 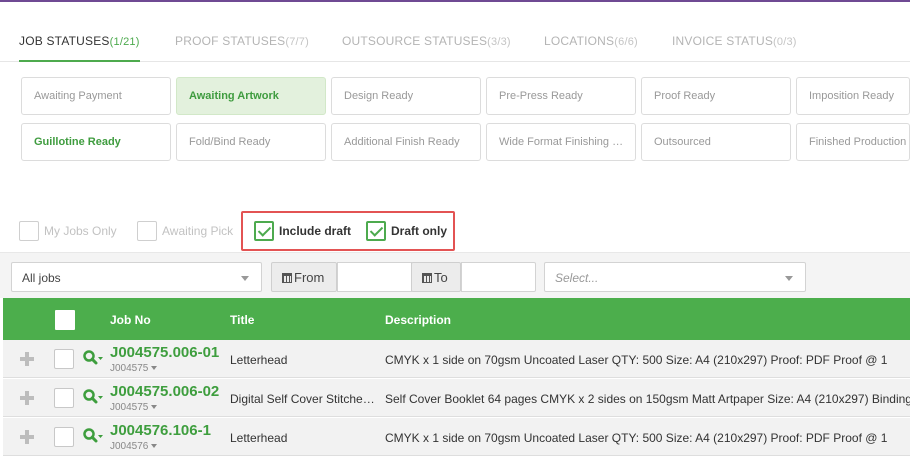 I want to click on to-date-button: To, so click(x=436, y=277).